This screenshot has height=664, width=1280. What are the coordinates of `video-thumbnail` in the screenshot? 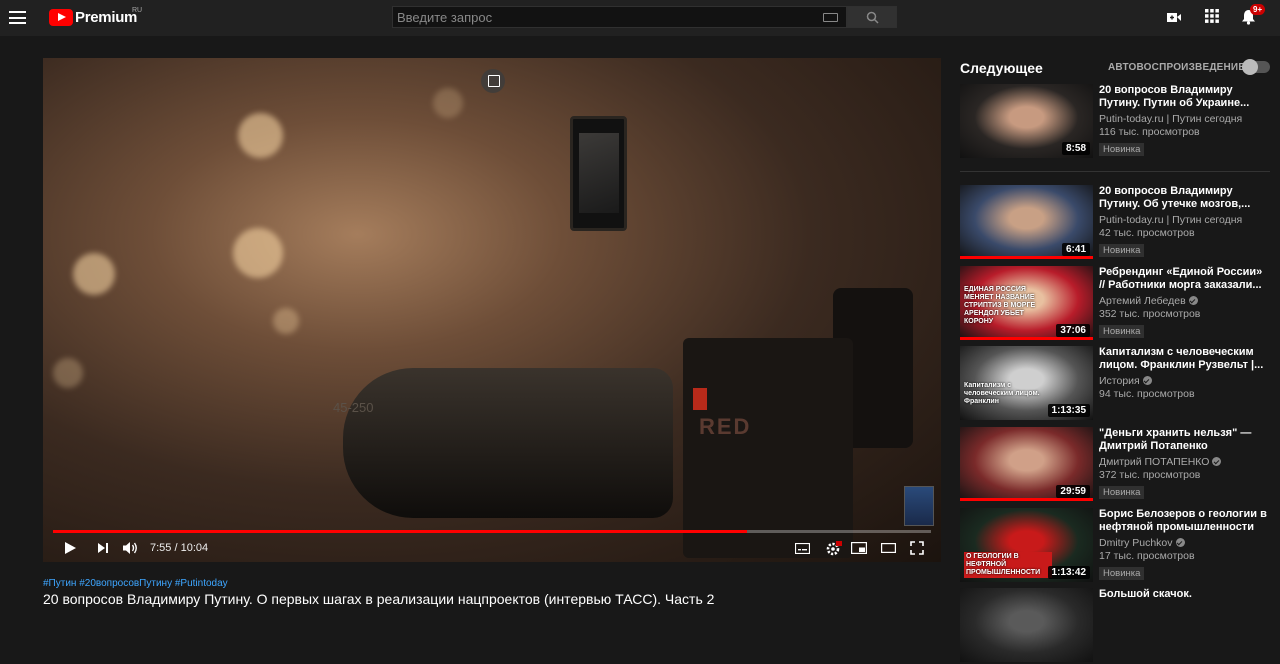 It's located at (1026, 625).